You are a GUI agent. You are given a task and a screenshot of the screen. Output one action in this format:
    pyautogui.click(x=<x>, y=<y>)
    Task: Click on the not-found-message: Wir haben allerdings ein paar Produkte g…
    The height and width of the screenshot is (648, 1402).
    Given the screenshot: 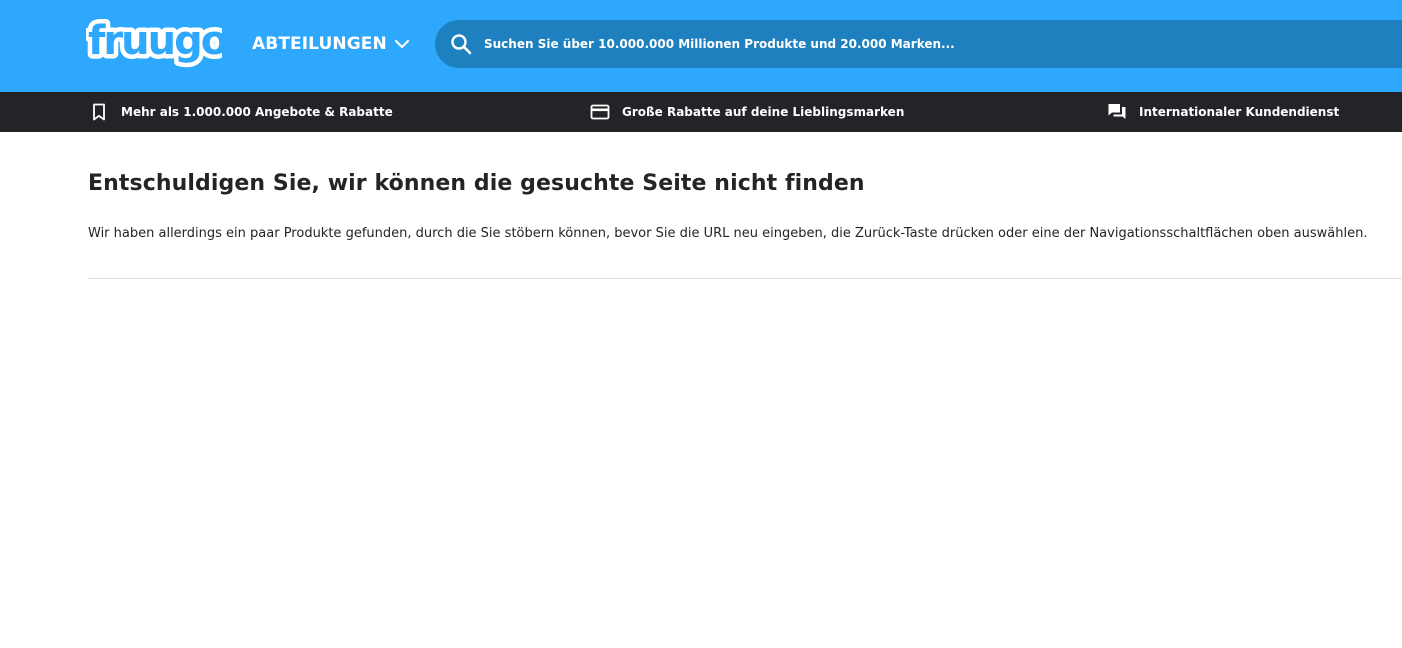 What is the action you would take?
    pyautogui.click(x=728, y=233)
    